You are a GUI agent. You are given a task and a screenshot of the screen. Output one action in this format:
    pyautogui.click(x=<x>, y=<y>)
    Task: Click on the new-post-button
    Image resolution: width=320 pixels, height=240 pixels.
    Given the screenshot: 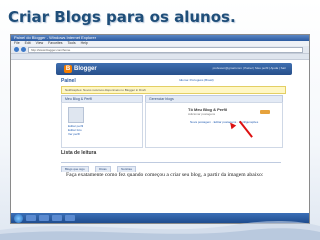 What is the action you would take?
    pyautogui.click(x=265, y=112)
    